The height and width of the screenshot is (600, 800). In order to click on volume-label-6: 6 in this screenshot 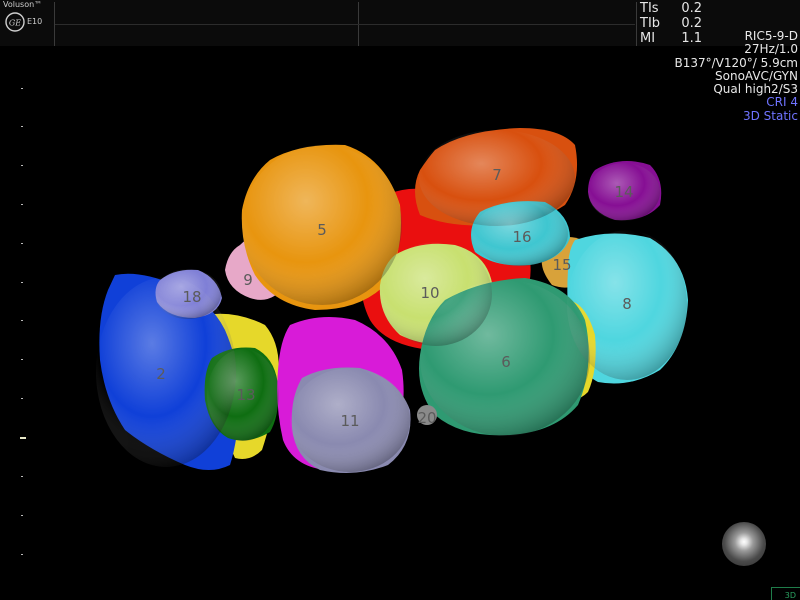, I will do `click(506, 362)`.